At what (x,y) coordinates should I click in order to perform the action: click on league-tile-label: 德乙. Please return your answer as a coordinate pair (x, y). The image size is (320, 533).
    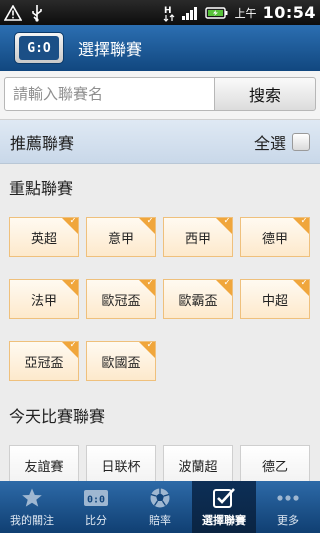
    Looking at the image, I should click on (274, 467).